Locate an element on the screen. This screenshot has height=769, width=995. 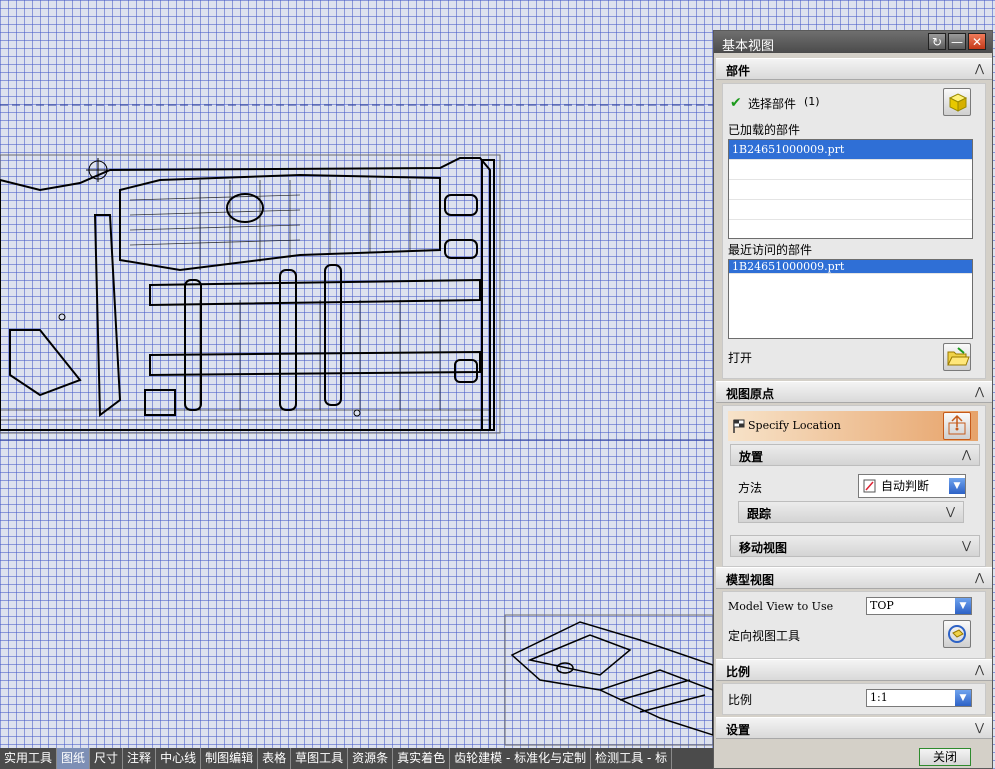
section-view-origin-label: 视图原点 is located at coordinates (750, 394).